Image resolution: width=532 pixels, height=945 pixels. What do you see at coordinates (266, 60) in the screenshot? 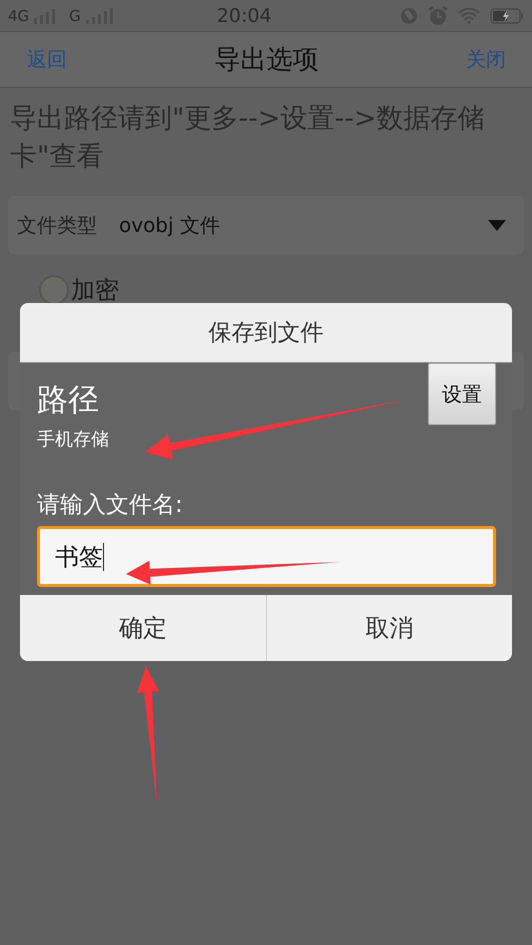
I see `page-title: 导出选项` at bounding box center [266, 60].